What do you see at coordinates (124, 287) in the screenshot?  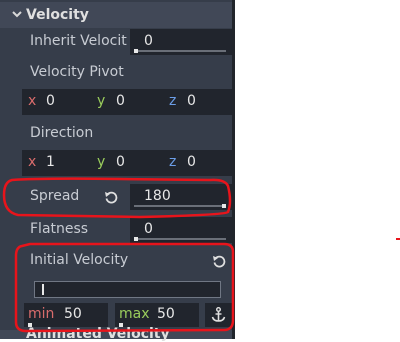 I see `initial-velocity-annotation` at bounding box center [124, 287].